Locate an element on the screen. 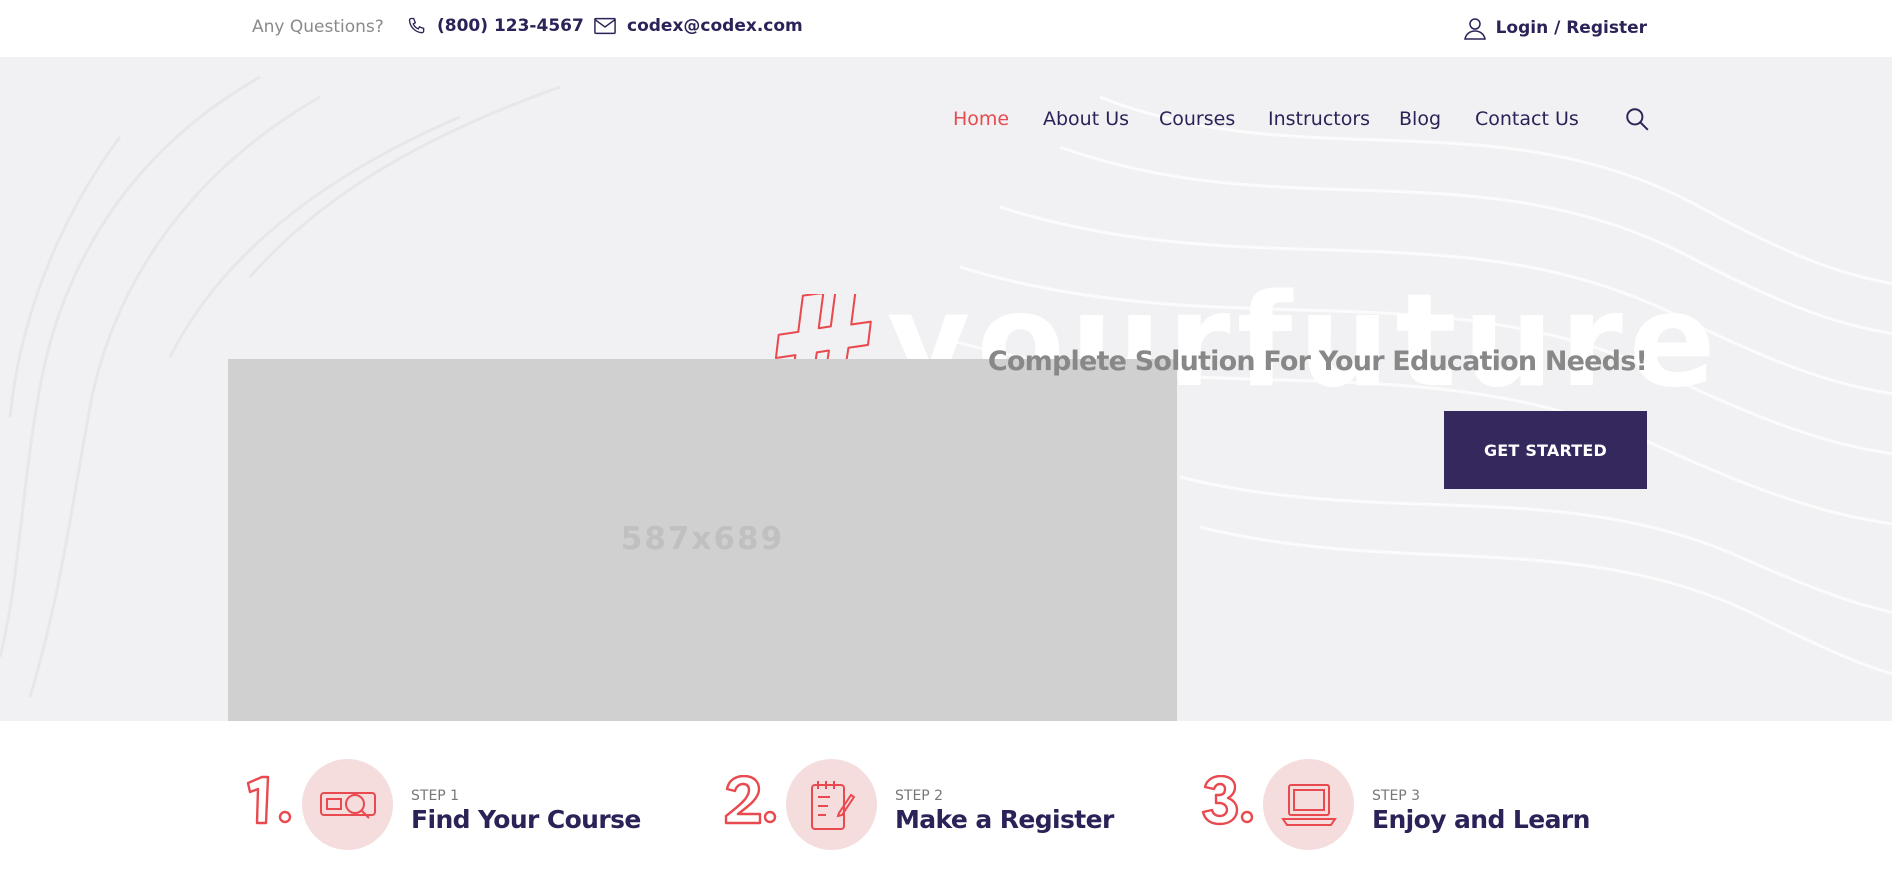  step-title: Make a Register is located at coordinates (1004, 819).